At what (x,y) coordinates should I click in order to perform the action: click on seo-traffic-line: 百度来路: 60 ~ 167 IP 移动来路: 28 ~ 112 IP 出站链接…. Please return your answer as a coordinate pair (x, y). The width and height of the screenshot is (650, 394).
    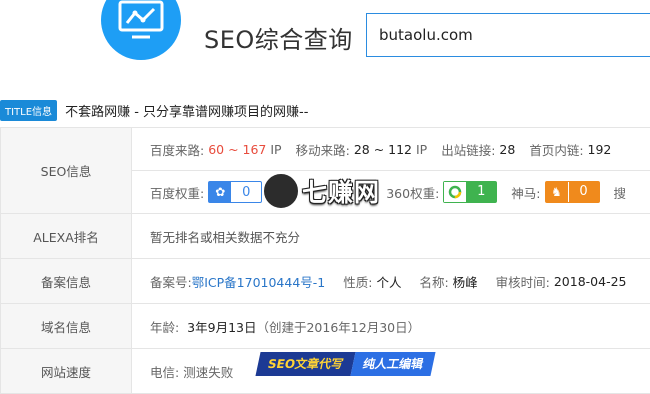
    Looking at the image, I should click on (391, 149).